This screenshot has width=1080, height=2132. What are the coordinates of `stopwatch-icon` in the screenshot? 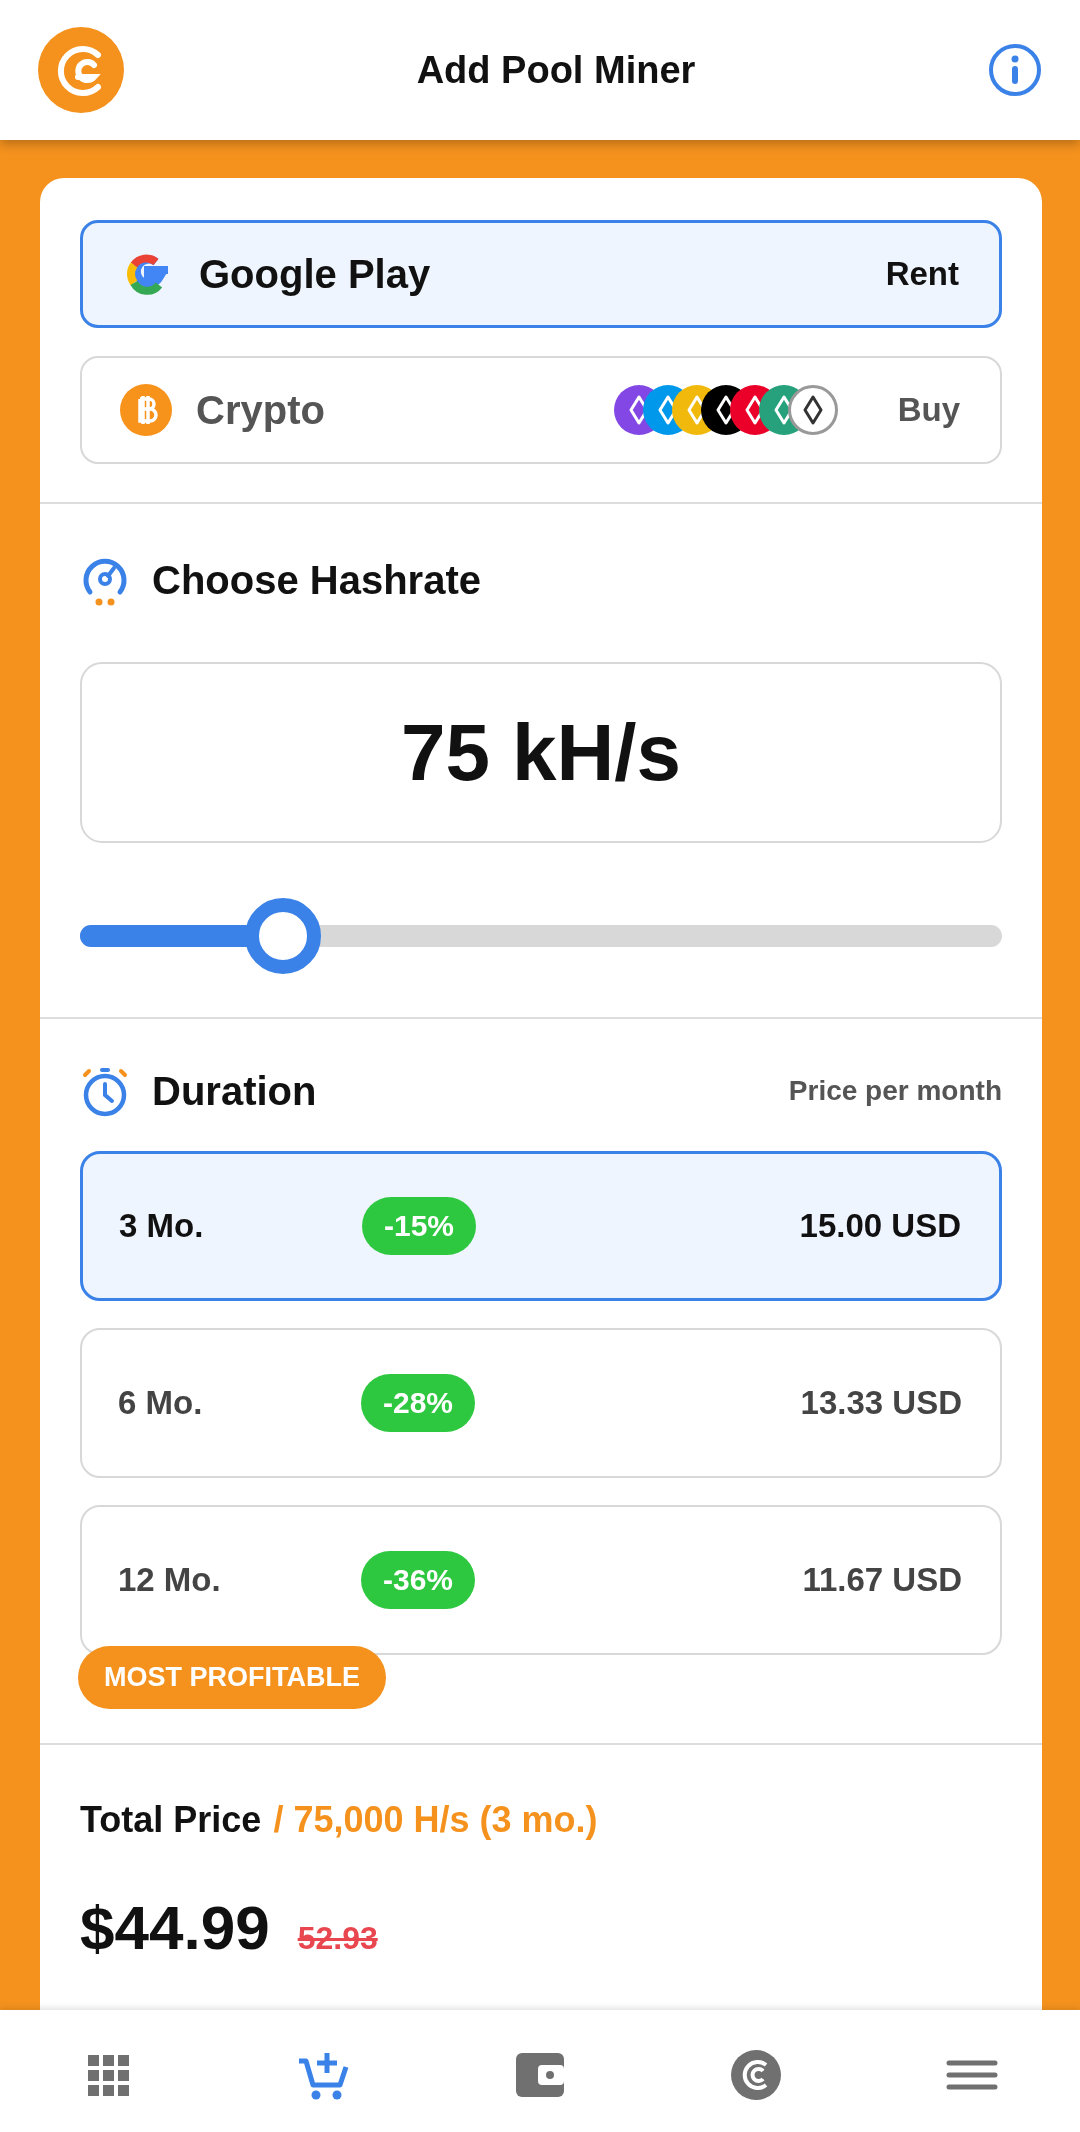 It's located at (105, 1091).